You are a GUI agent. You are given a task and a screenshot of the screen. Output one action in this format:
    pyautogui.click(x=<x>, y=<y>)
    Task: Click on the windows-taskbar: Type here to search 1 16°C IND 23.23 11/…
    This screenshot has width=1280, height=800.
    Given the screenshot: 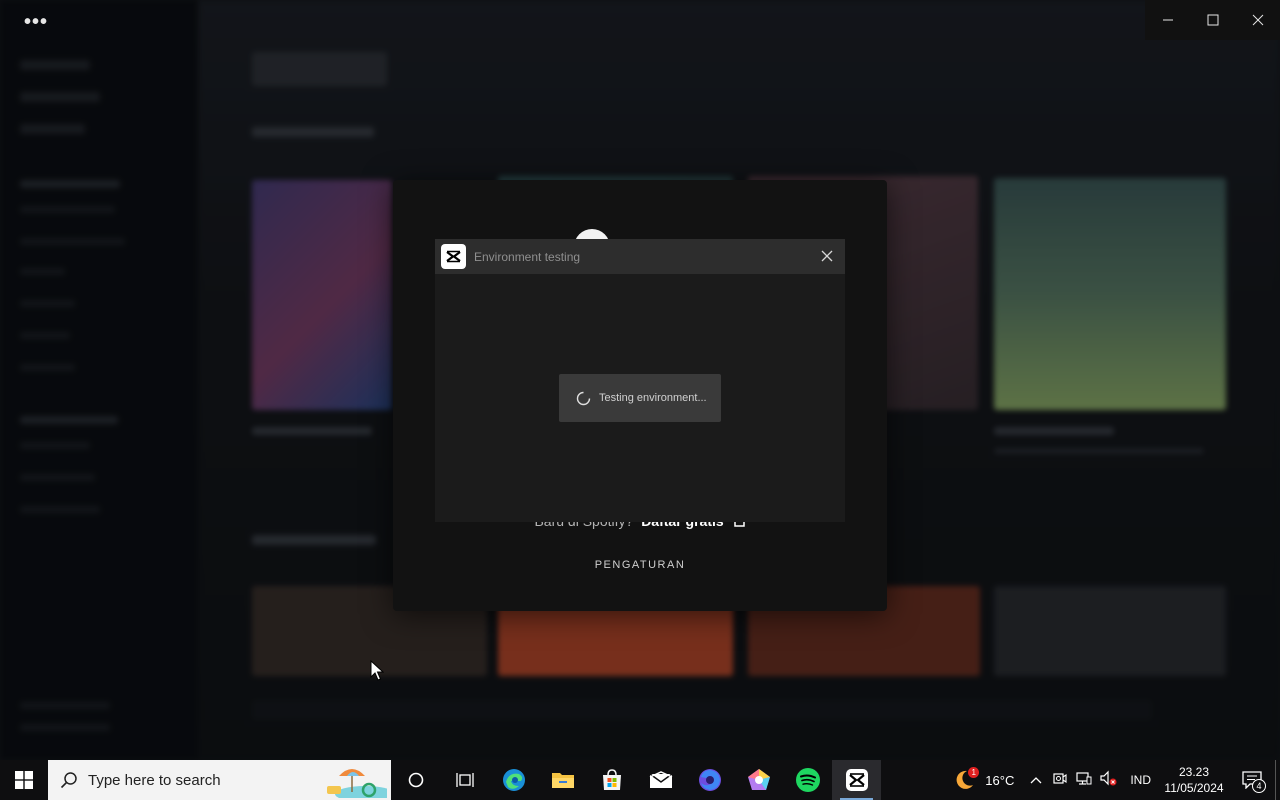 What is the action you would take?
    pyautogui.click(x=640, y=780)
    